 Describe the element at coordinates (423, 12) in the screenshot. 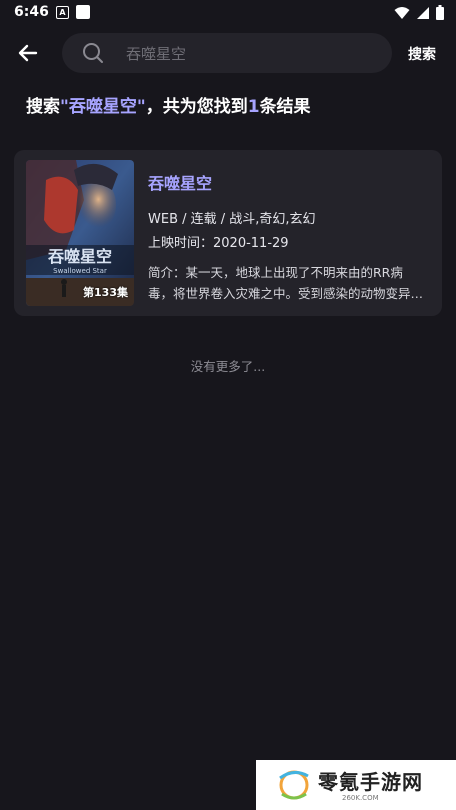

I see `cellular-icon` at that location.